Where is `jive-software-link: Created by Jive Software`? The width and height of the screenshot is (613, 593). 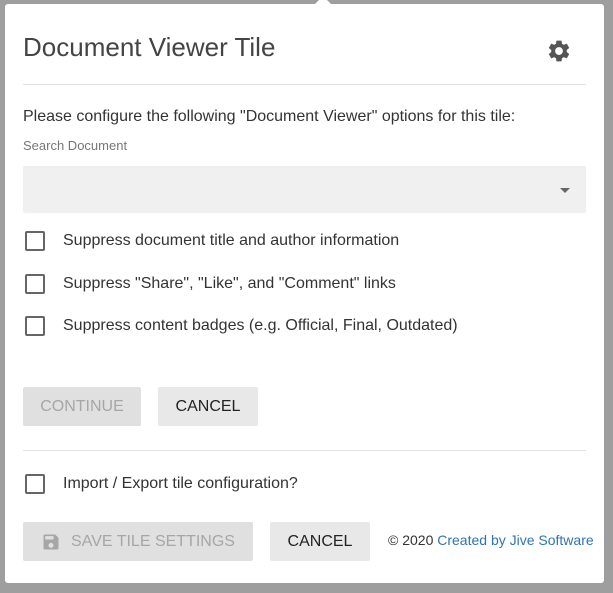
jive-software-link: Created by Jive Software is located at coordinates (515, 540).